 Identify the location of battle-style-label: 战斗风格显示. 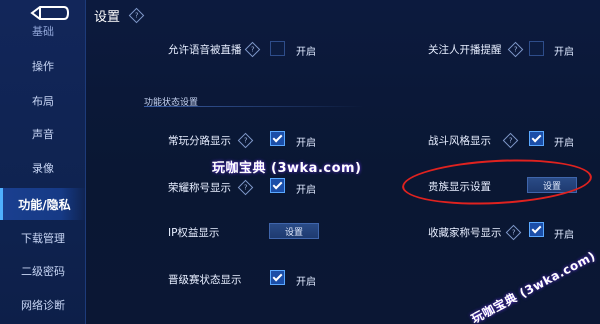
(459, 141).